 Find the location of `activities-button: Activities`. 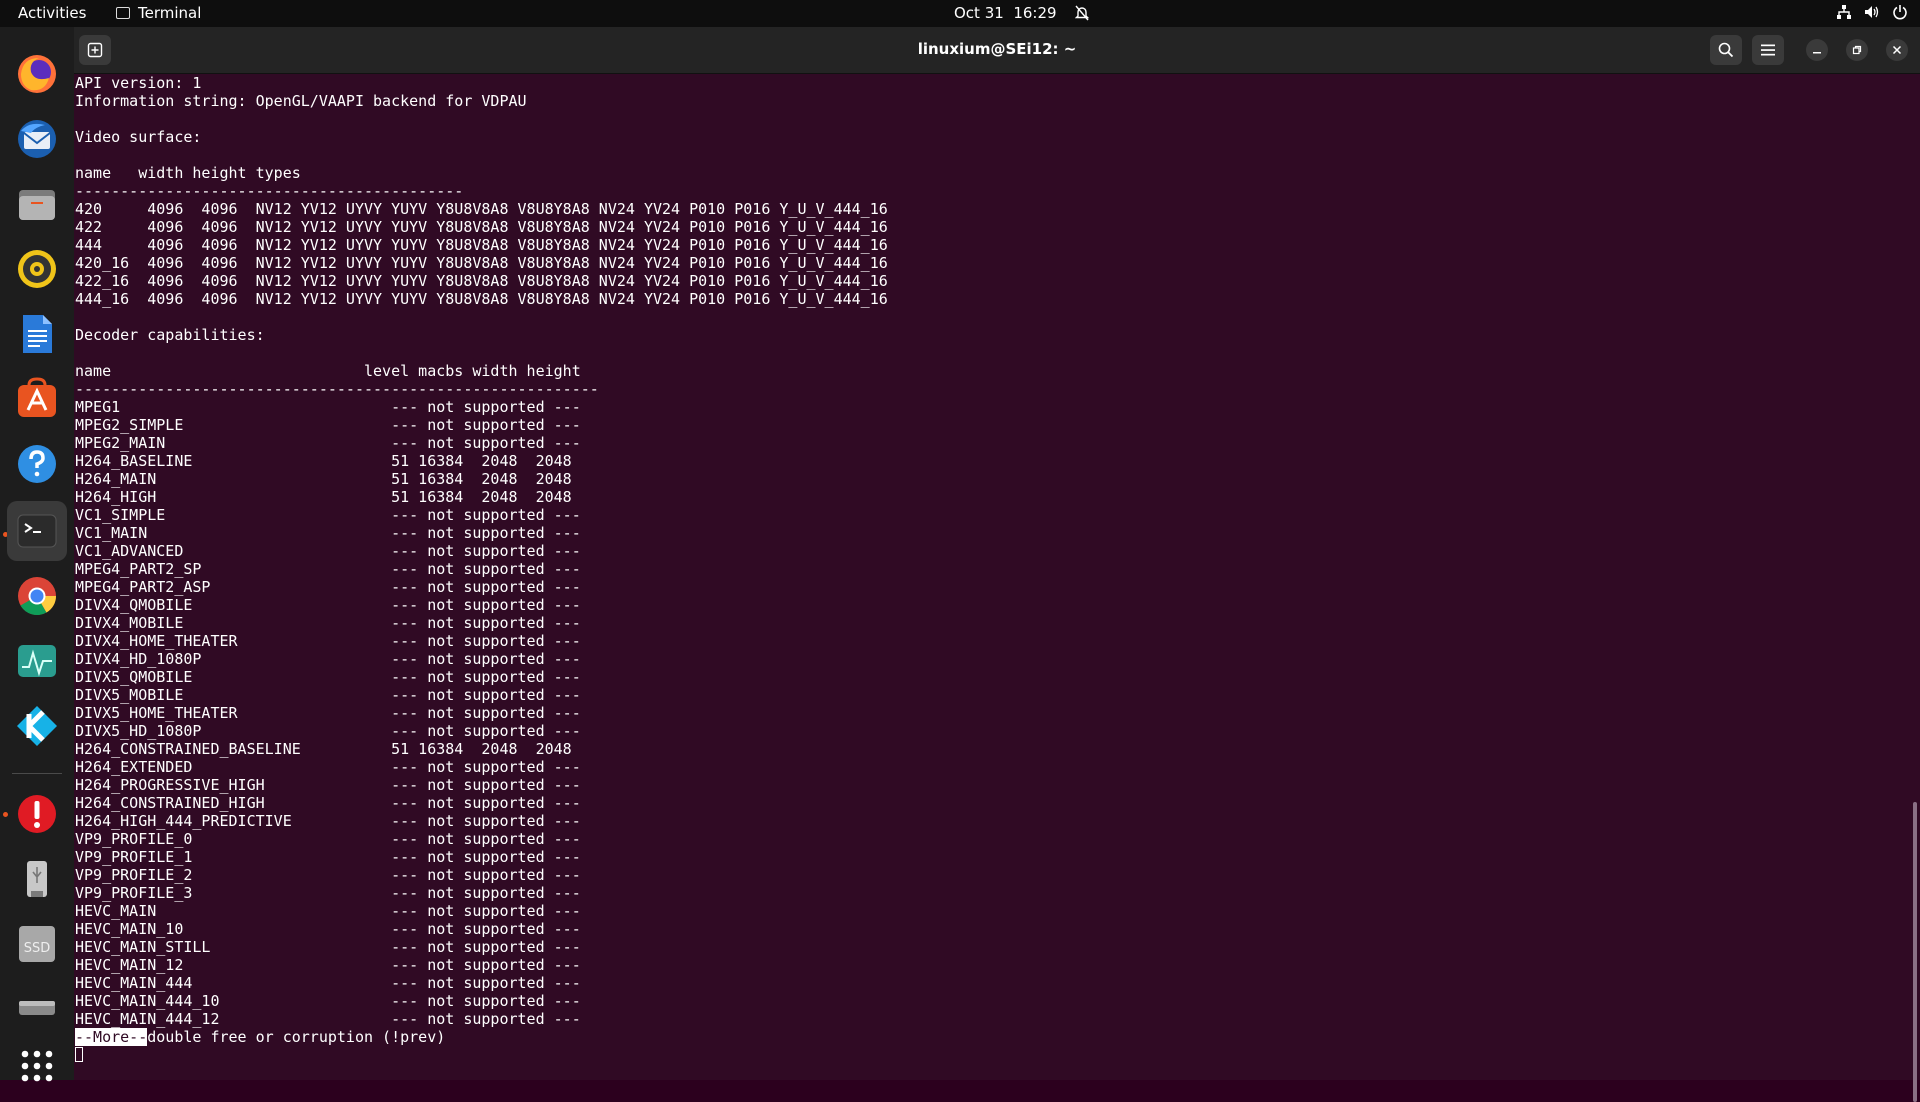

activities-button: Activities is located at coordinates (52, 13).